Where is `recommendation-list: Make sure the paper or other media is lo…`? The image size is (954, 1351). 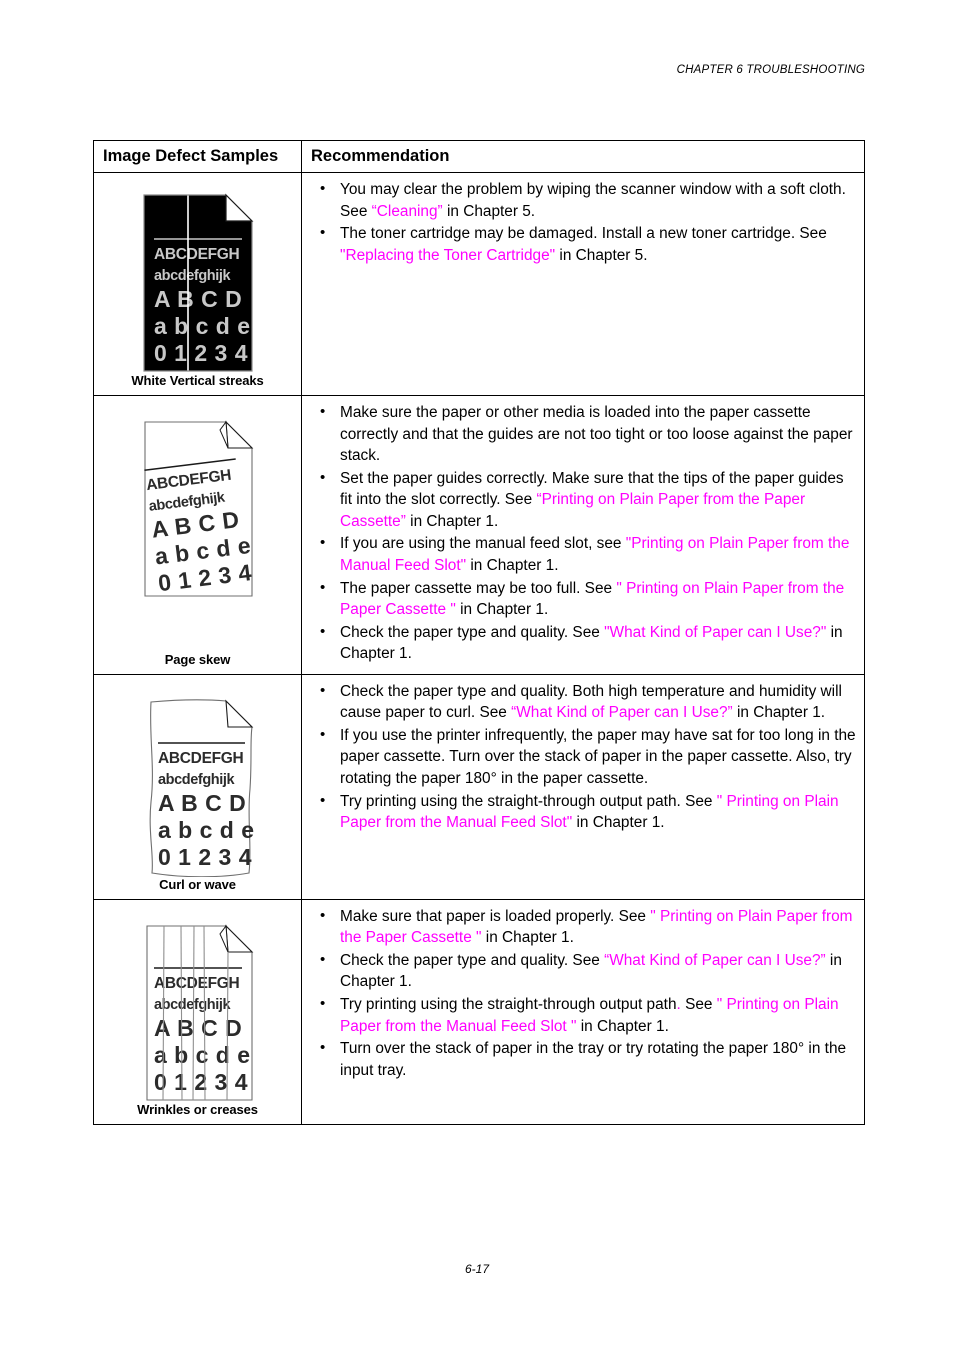 recommendation-list: Make sure the paper or other media is lo… is located at coordinates (580, 533).